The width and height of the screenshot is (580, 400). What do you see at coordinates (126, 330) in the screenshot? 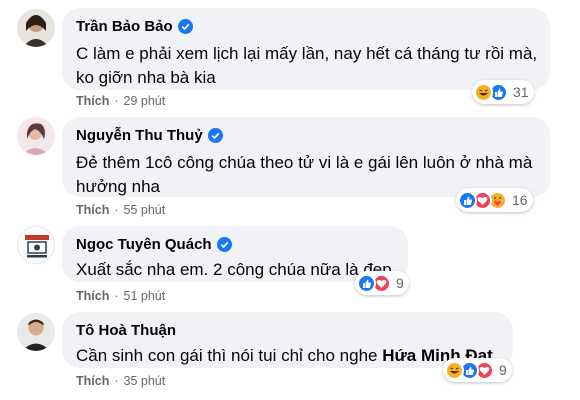
I see `commenter-name: Tô Hoà Thuận` at bounding box center [126, 330].